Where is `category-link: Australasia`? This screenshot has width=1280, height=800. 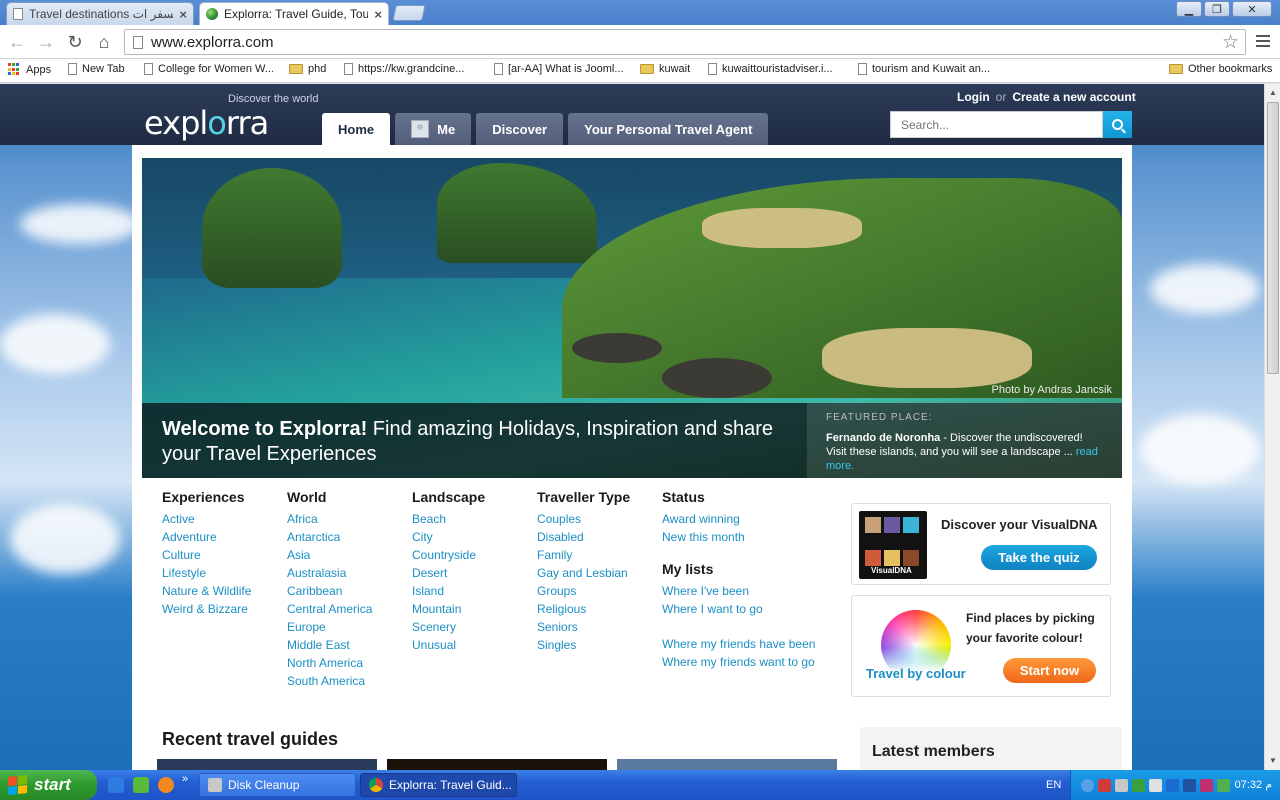 category-link: Australasia is located at coordinates (349, 573).